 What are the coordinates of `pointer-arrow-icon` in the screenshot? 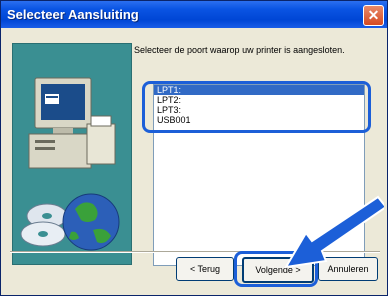 It's located at (334, 232).